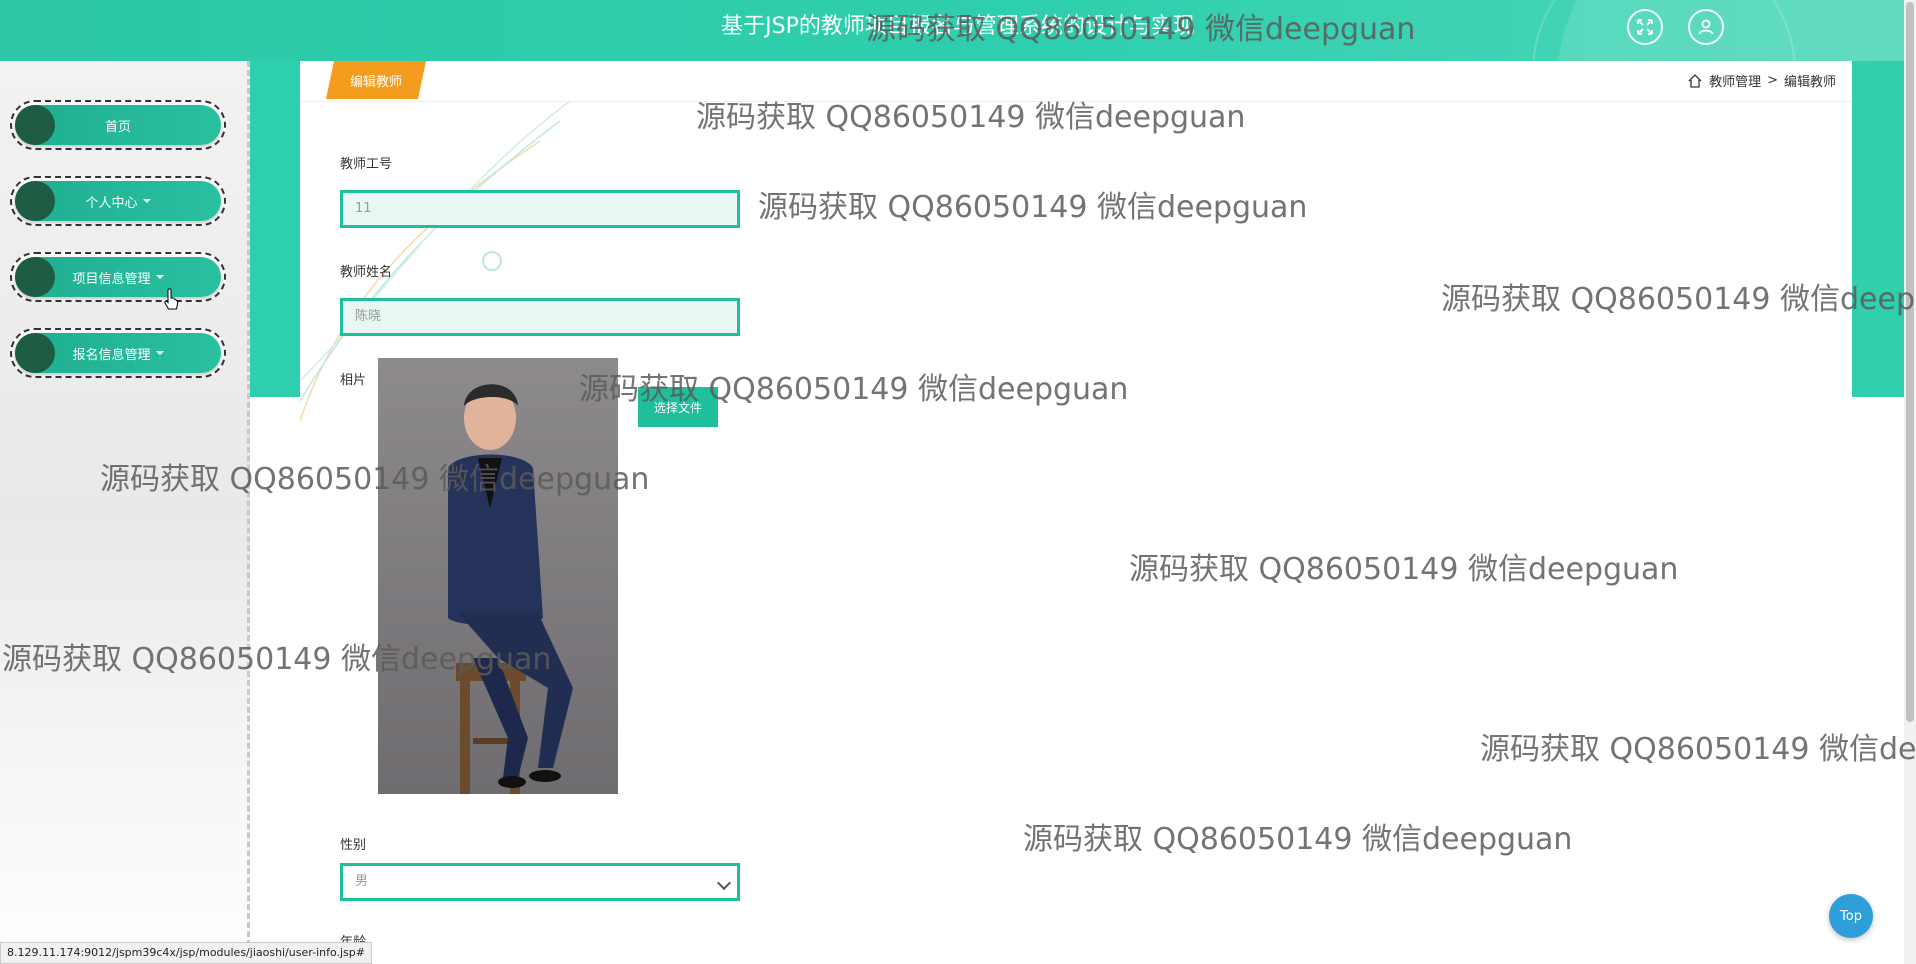 The width and height of the screenshot is (1916, 964). What do you see at coordinates (171, 299) in the screenshot?
I see `hand-cursor-icon` at bounding box center [171, 299].